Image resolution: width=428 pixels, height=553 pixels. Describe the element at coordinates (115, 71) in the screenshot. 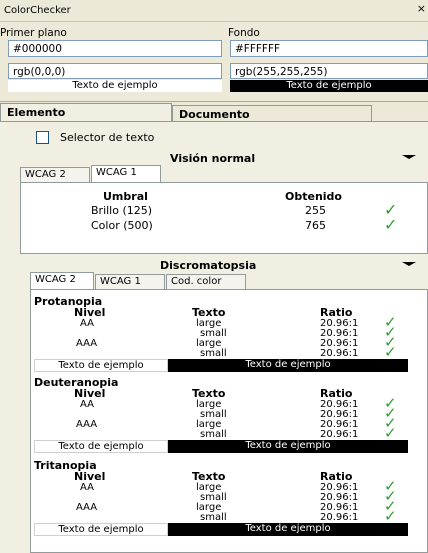

I see `foreground-rgb-input: rgb(0,0,0)` at that location.